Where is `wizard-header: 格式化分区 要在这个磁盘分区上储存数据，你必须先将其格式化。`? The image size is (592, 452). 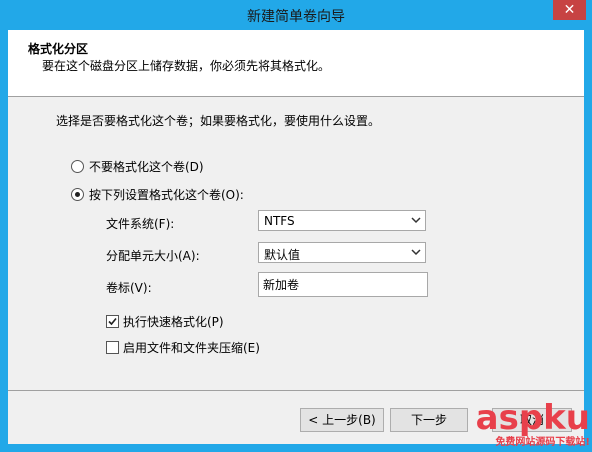 wizard-header: 格式化分区 要在这个磁盘分区上储存数据，你必须先将其格式化。 is located at coordinates (296, 63).